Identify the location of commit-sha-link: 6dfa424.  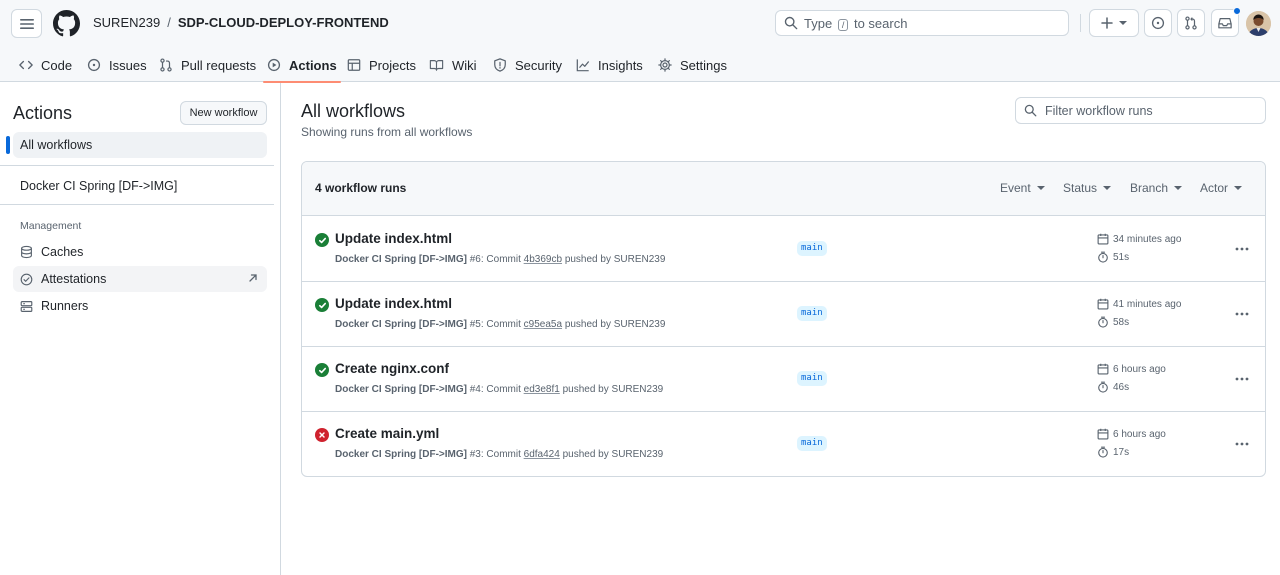
(542, 454).